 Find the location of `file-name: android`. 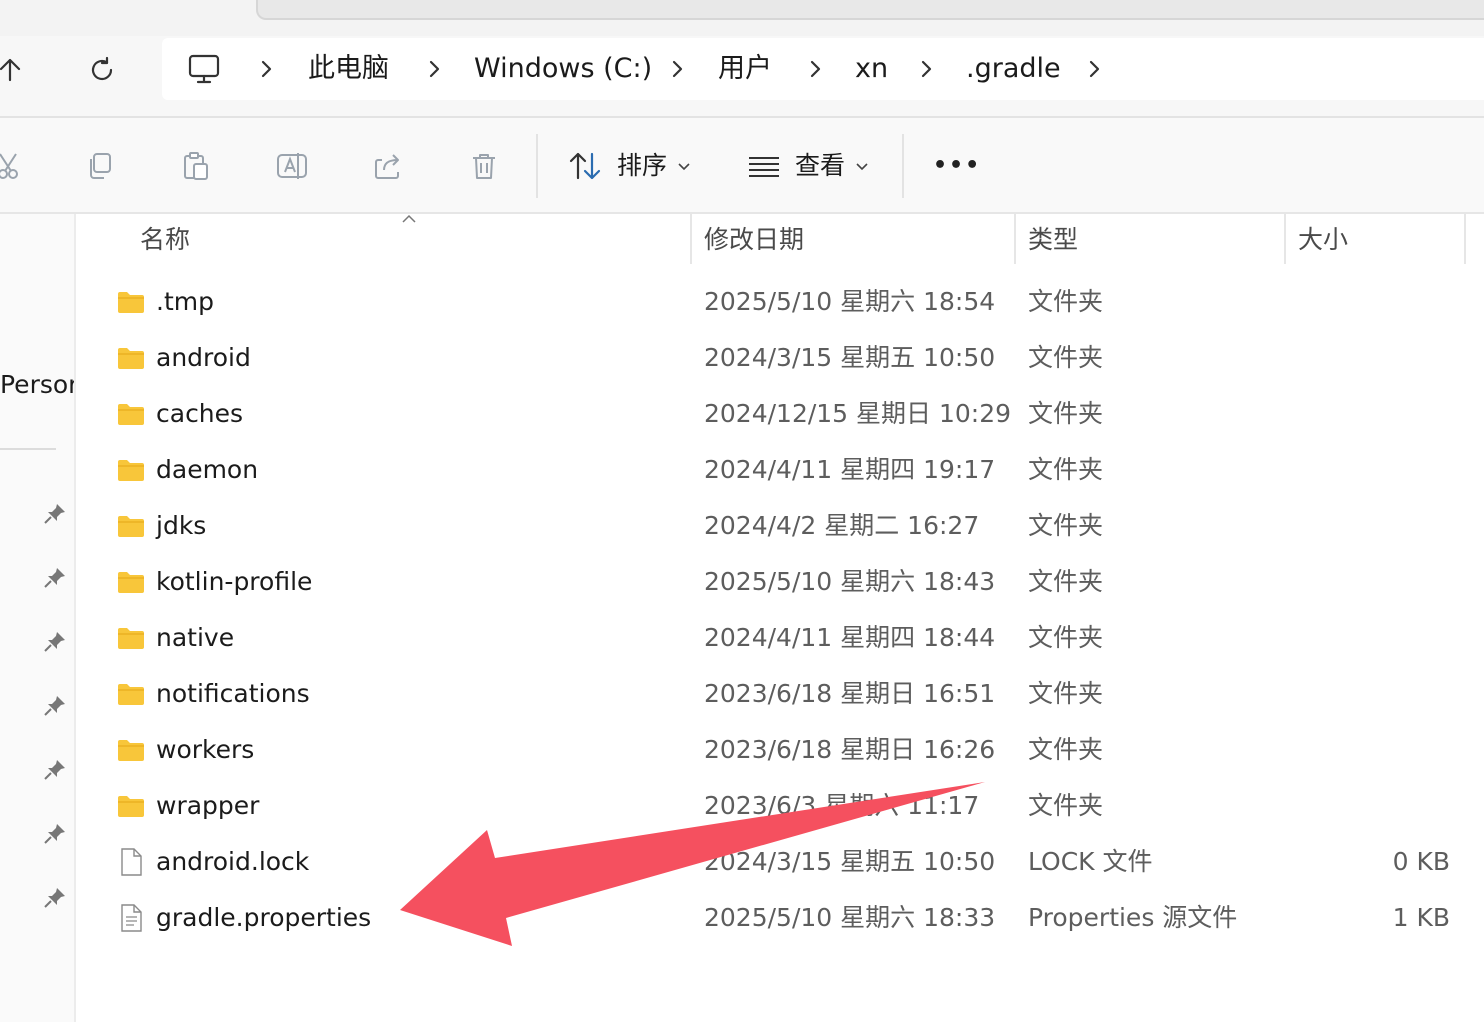

file-name: android is located at coordinates (203, 357).